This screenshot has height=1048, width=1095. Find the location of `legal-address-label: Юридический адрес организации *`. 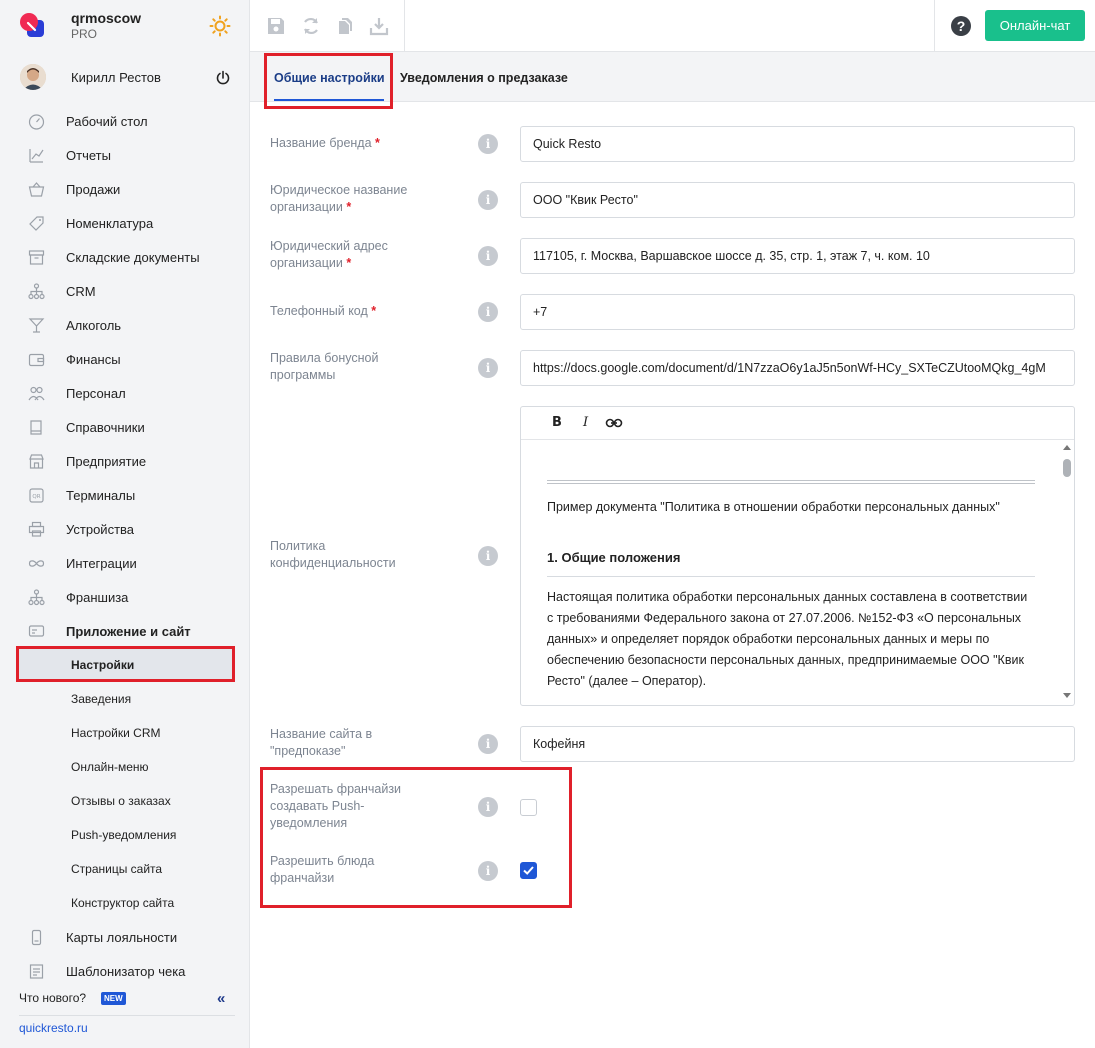

legal-address-label: Юридический адрес организации * is located at coordinates (329, 254).